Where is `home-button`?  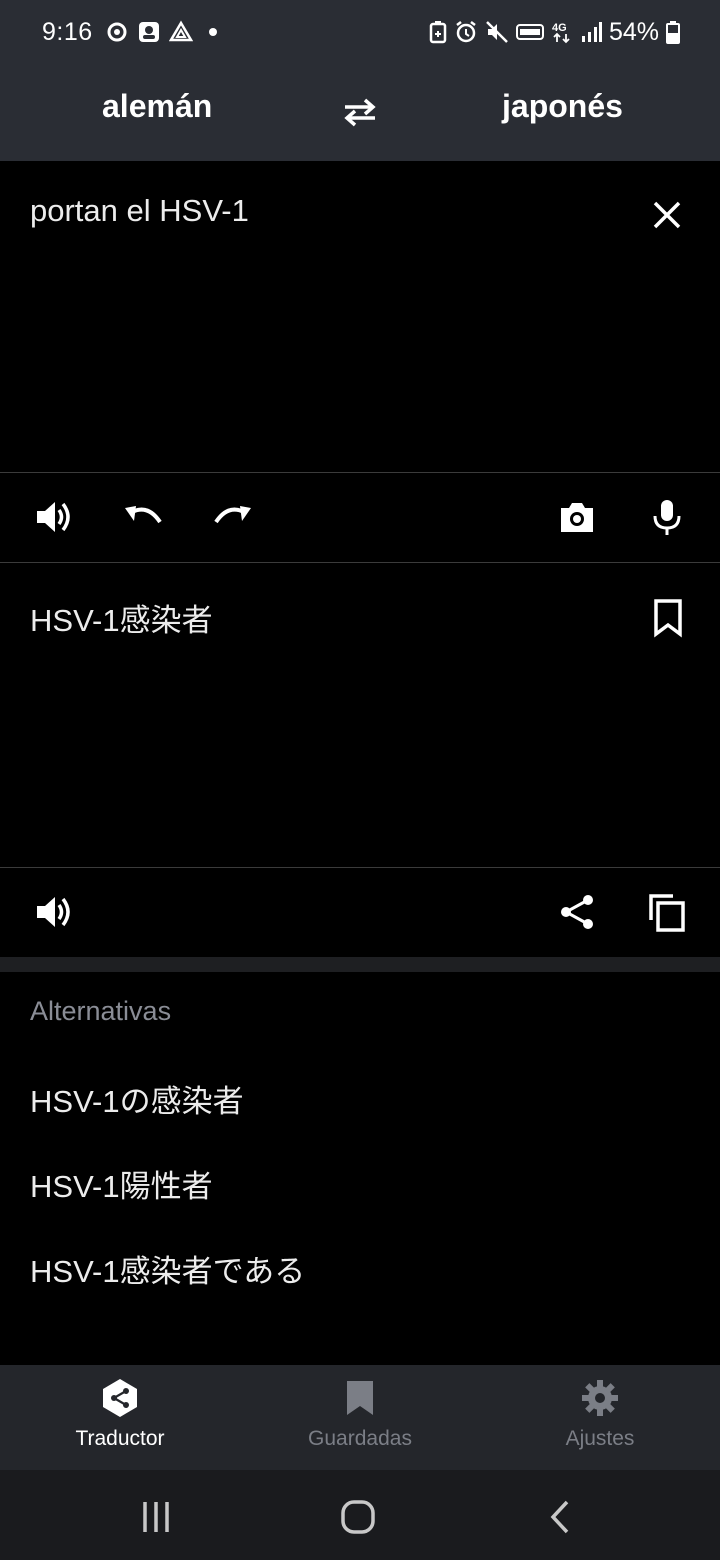 home-button is located at coordinates (358, 1517).